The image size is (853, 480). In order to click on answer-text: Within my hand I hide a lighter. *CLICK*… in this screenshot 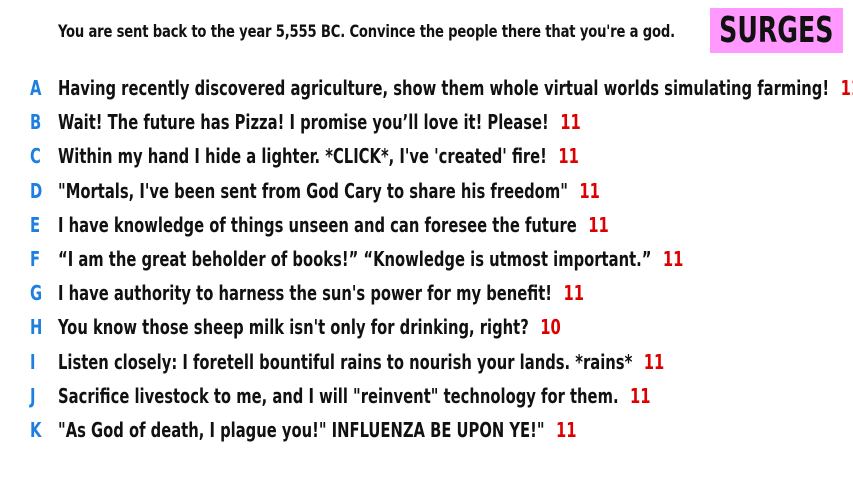, I will do `click(302, 156)`.